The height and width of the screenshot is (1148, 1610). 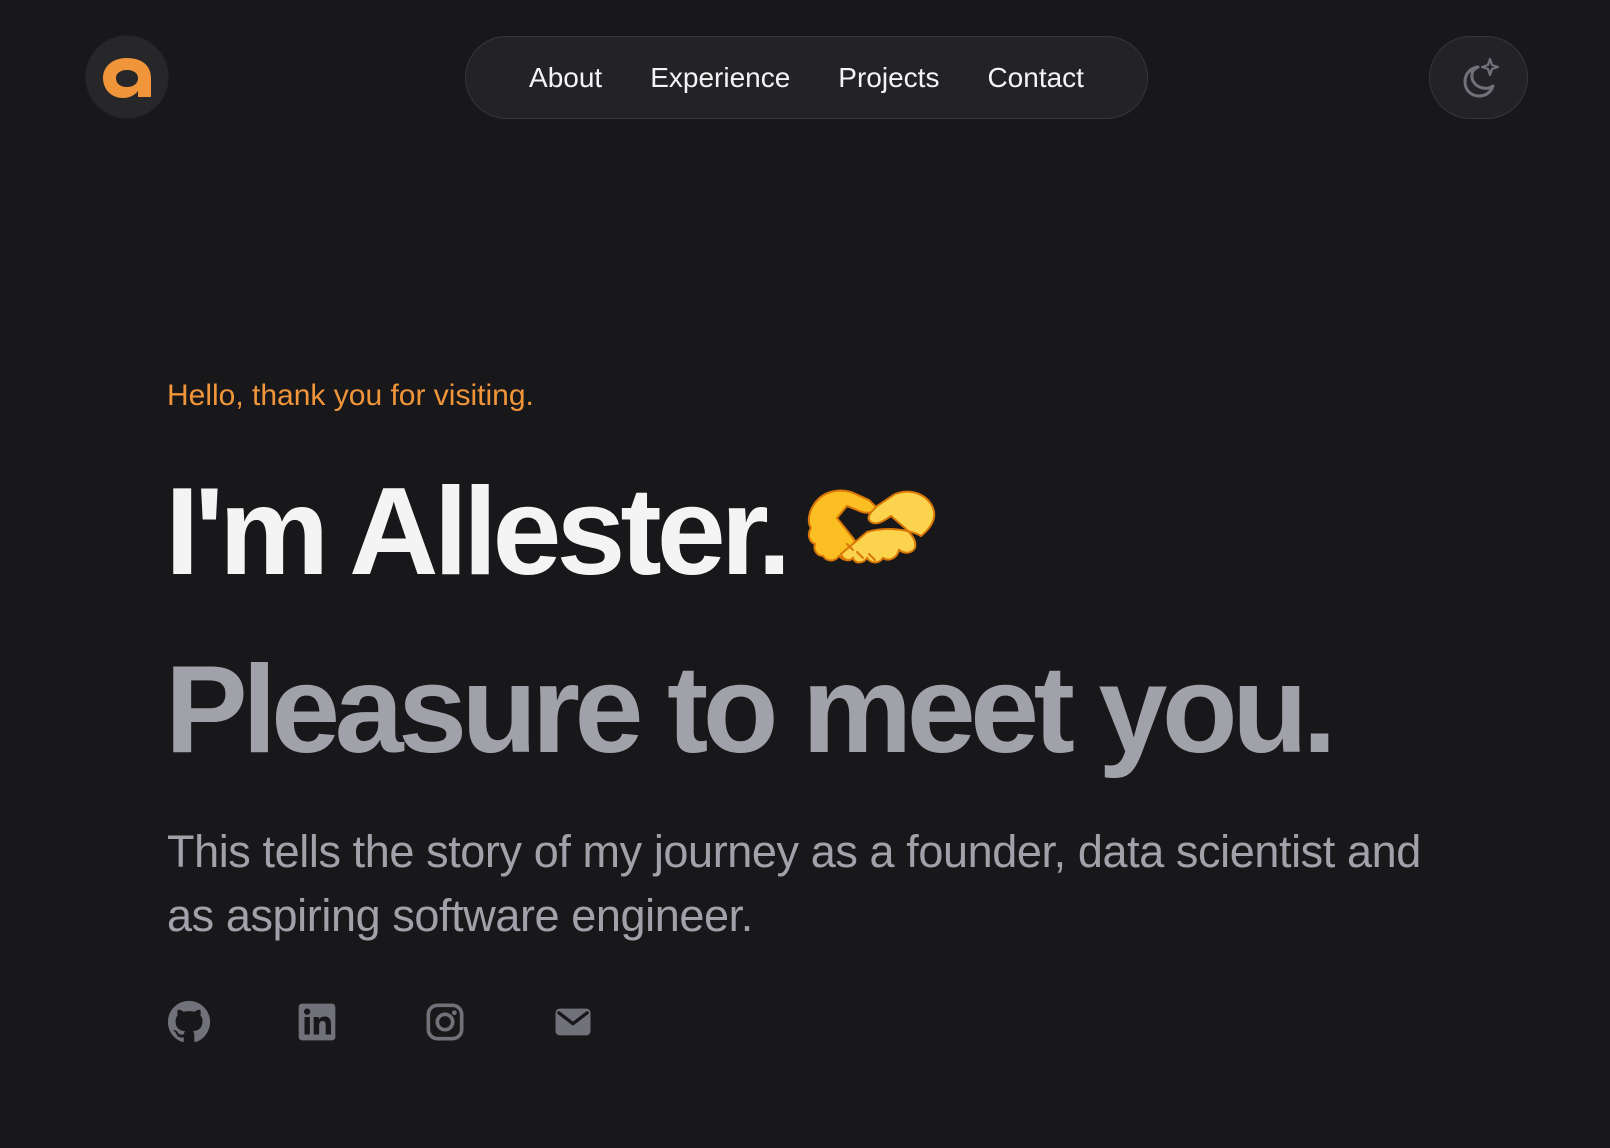 I want to click on instagram-icon, so click(x=445, y=1022).